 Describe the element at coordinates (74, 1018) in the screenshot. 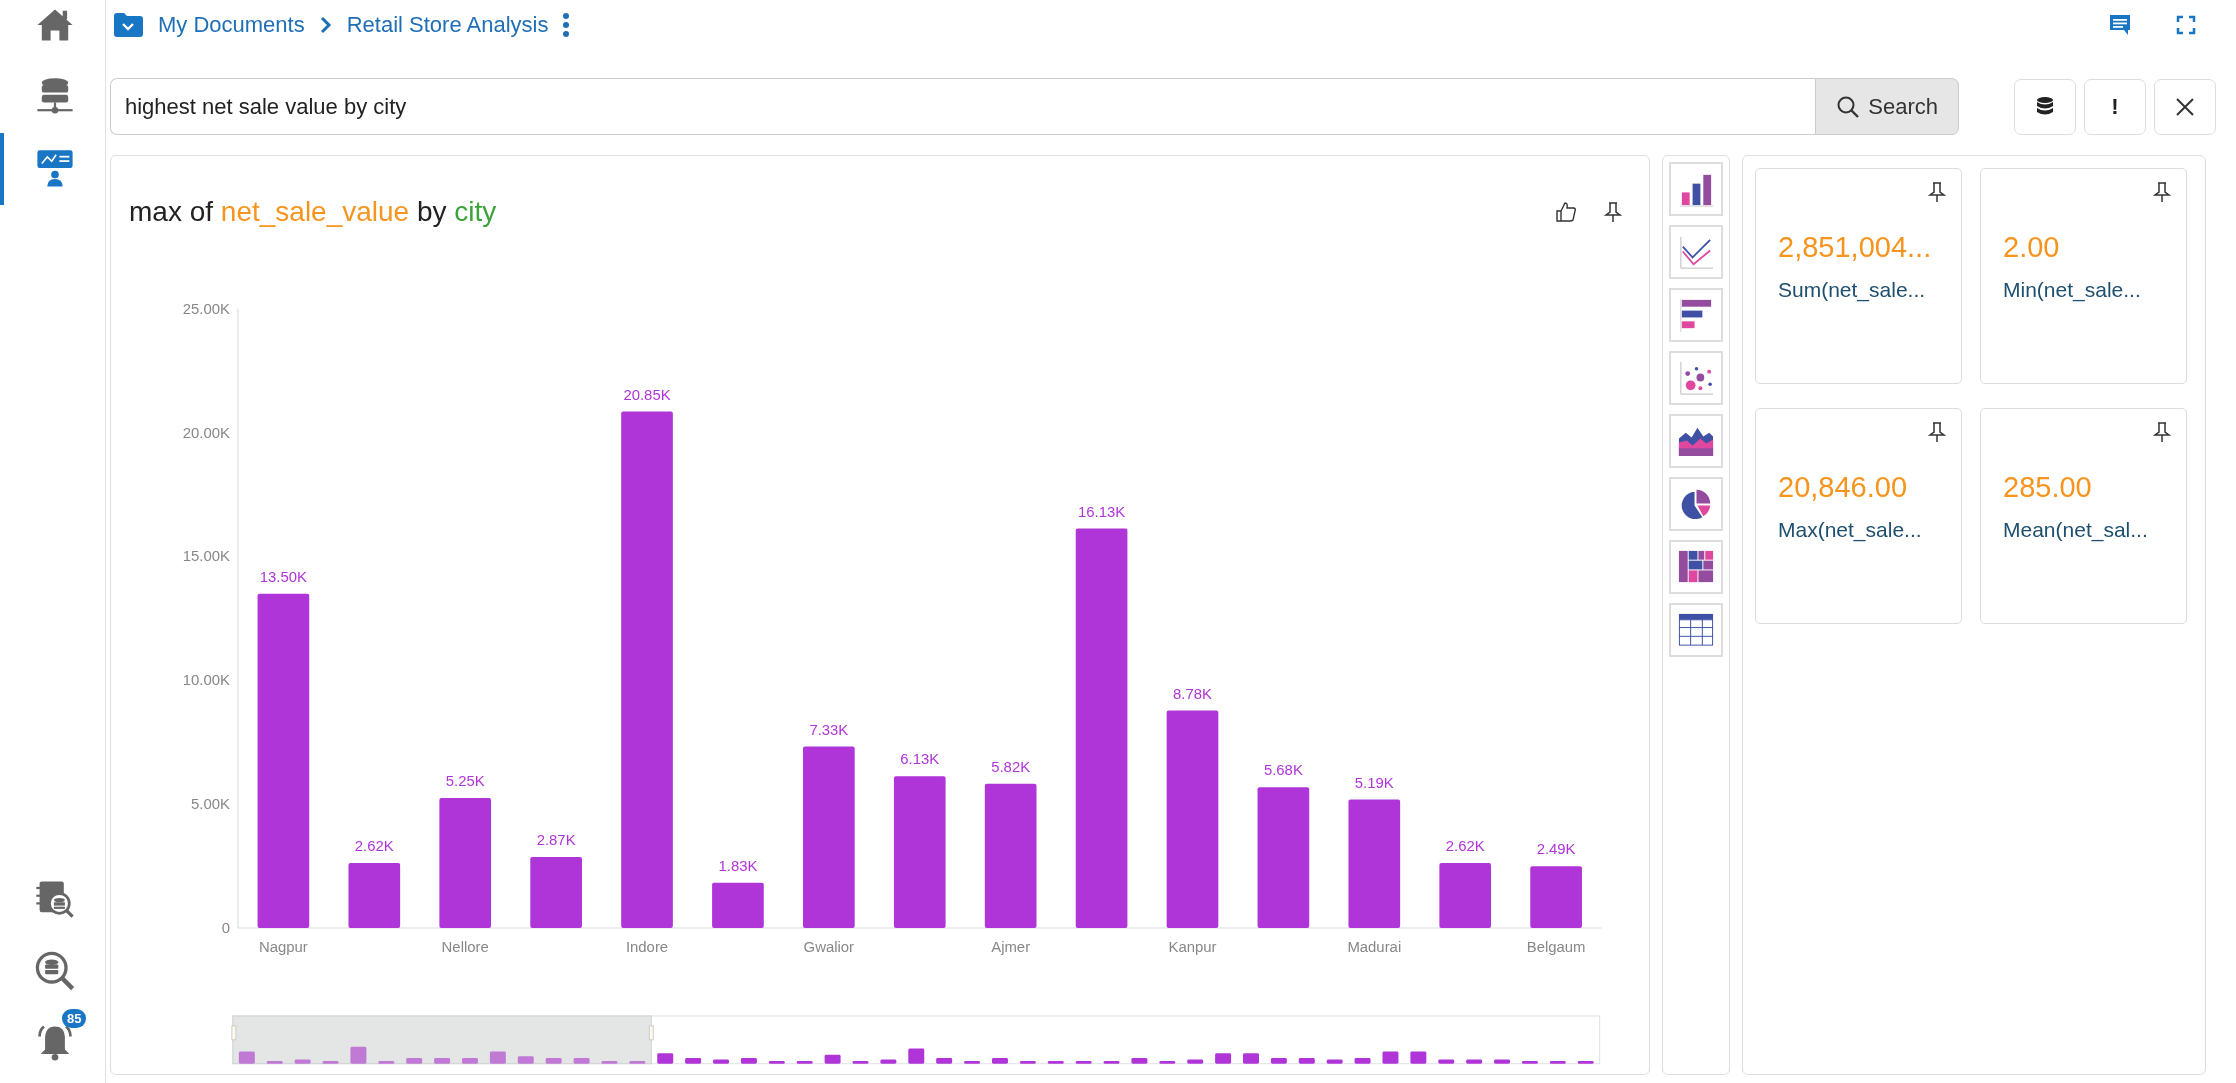

I see `notification-badge: 85` at that location.